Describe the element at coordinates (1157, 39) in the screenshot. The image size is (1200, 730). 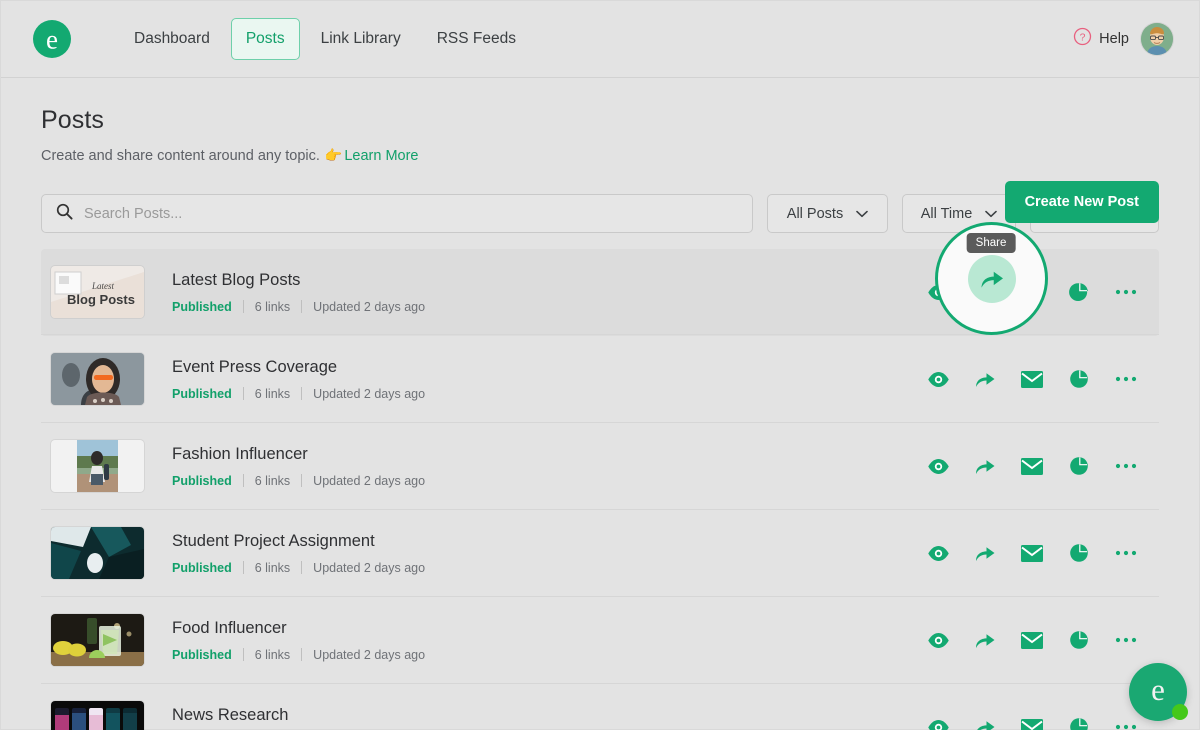
I see `avatar` at that location.